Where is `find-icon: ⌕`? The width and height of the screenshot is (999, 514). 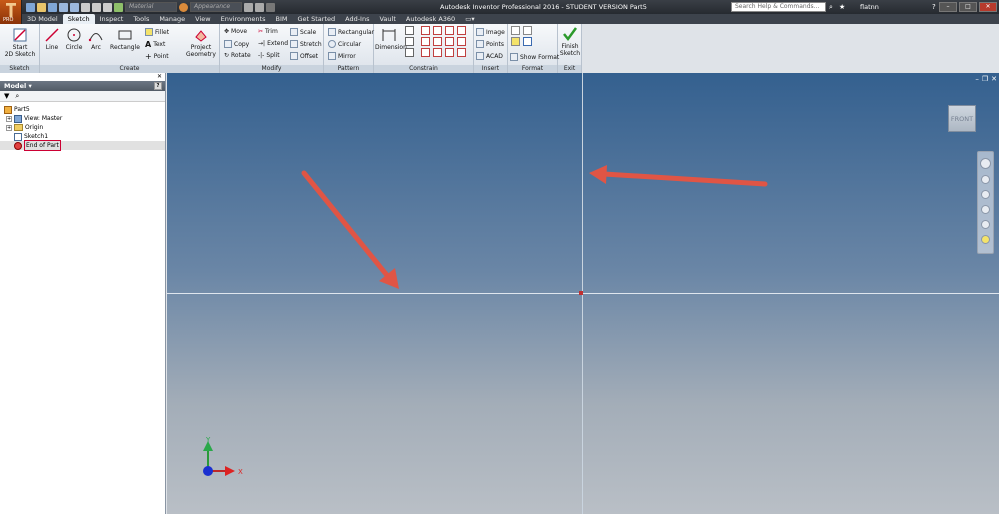
find-icon: ⌕ is located at coordinates (17, 96).